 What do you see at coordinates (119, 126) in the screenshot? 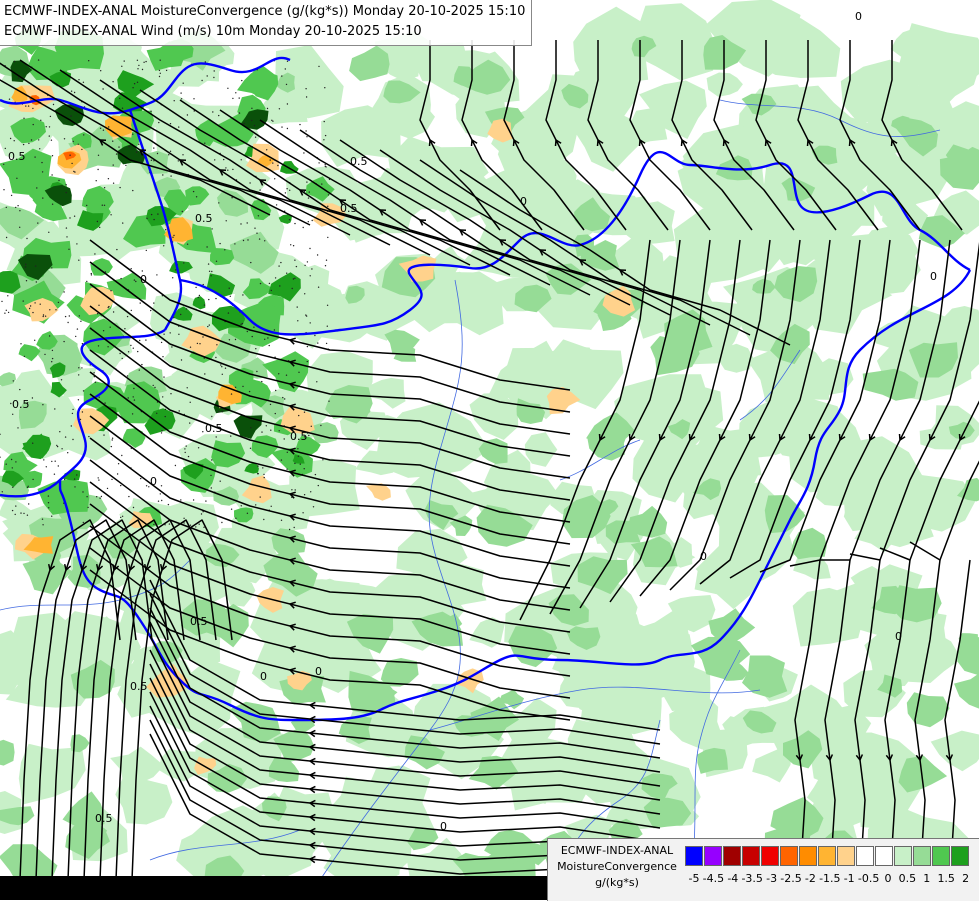
I see `field-orange` at bounding box center [119, 126].